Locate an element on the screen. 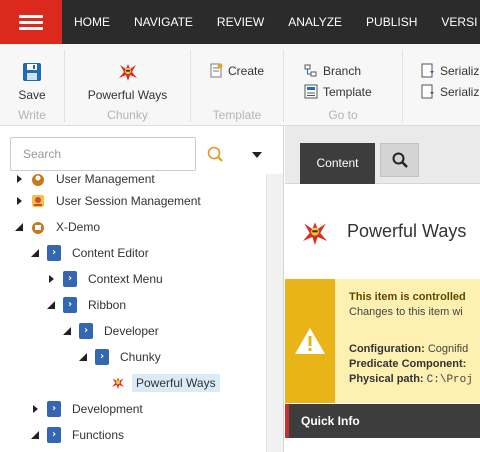 This screenshot has height=452, width=480. user-folder-icon is located at coordinates (38, 180).